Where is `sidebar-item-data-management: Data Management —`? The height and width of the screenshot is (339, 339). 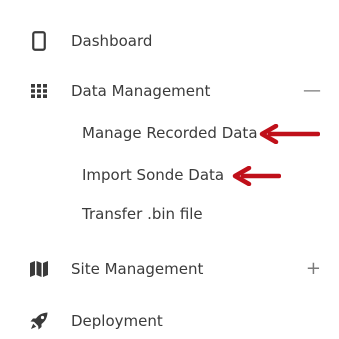
sidebar-item-data-management: Data Management — is located at coordinates (169, 91).